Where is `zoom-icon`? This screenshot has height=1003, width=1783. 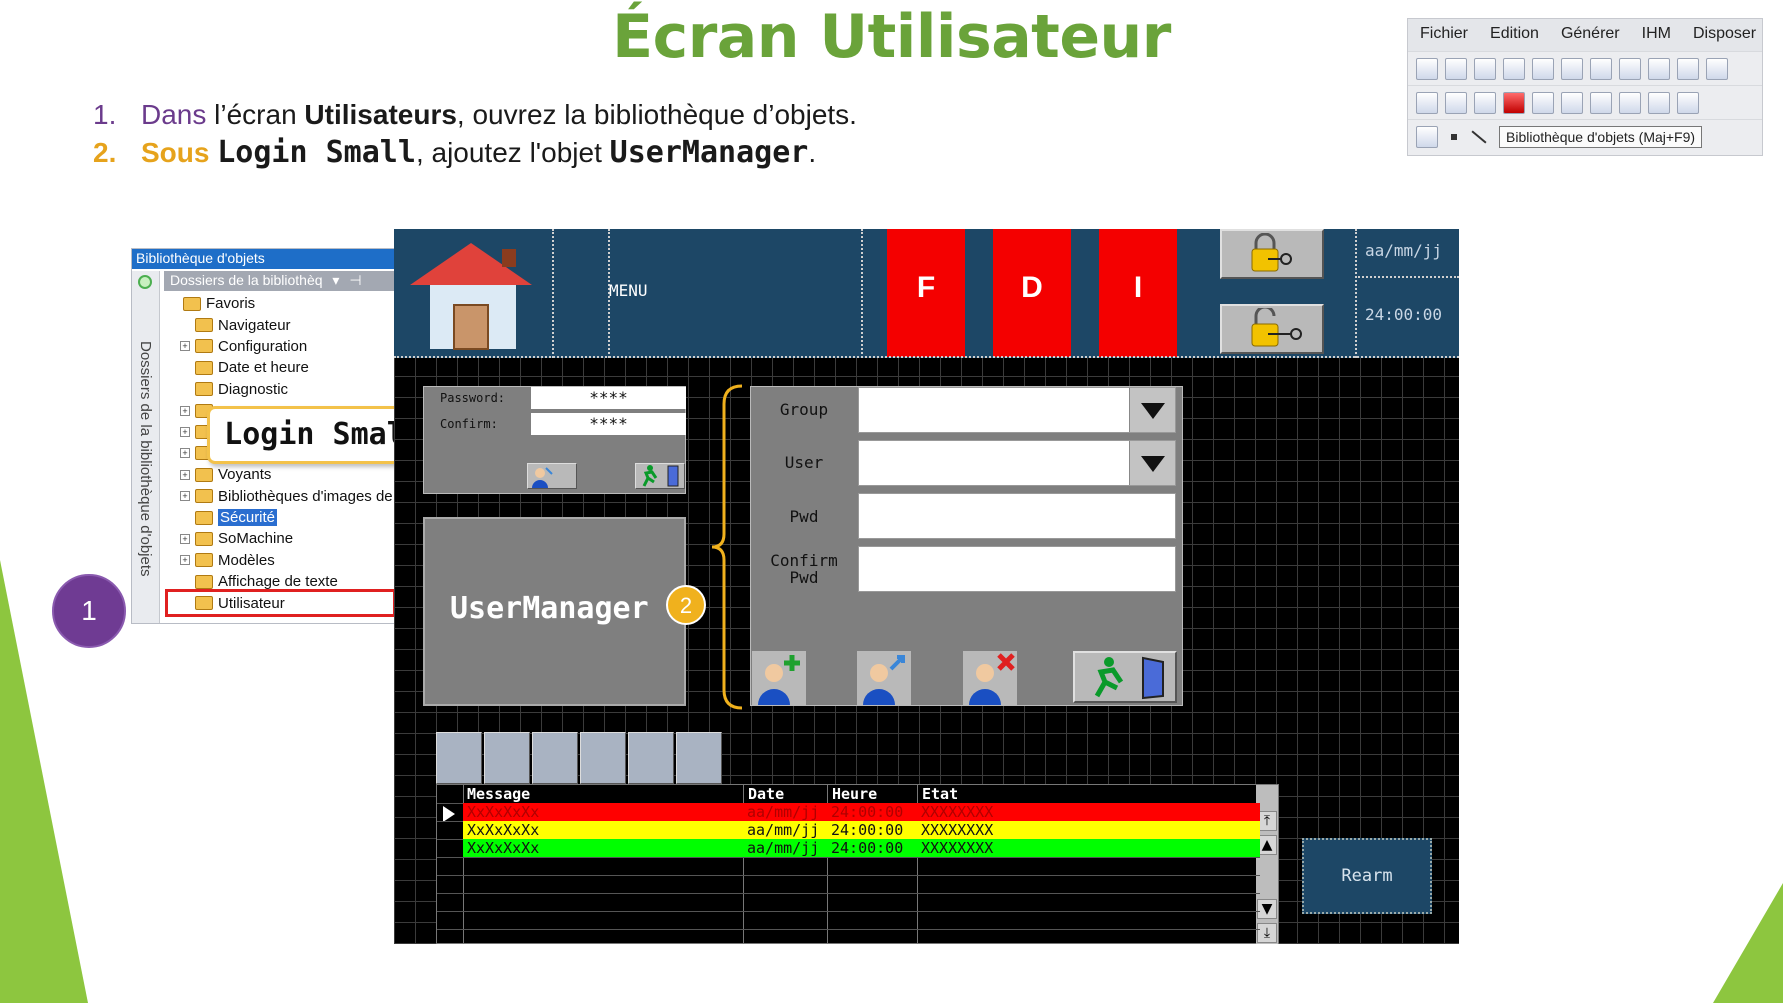 zoom-icon is located at coordinates (1485, 102).